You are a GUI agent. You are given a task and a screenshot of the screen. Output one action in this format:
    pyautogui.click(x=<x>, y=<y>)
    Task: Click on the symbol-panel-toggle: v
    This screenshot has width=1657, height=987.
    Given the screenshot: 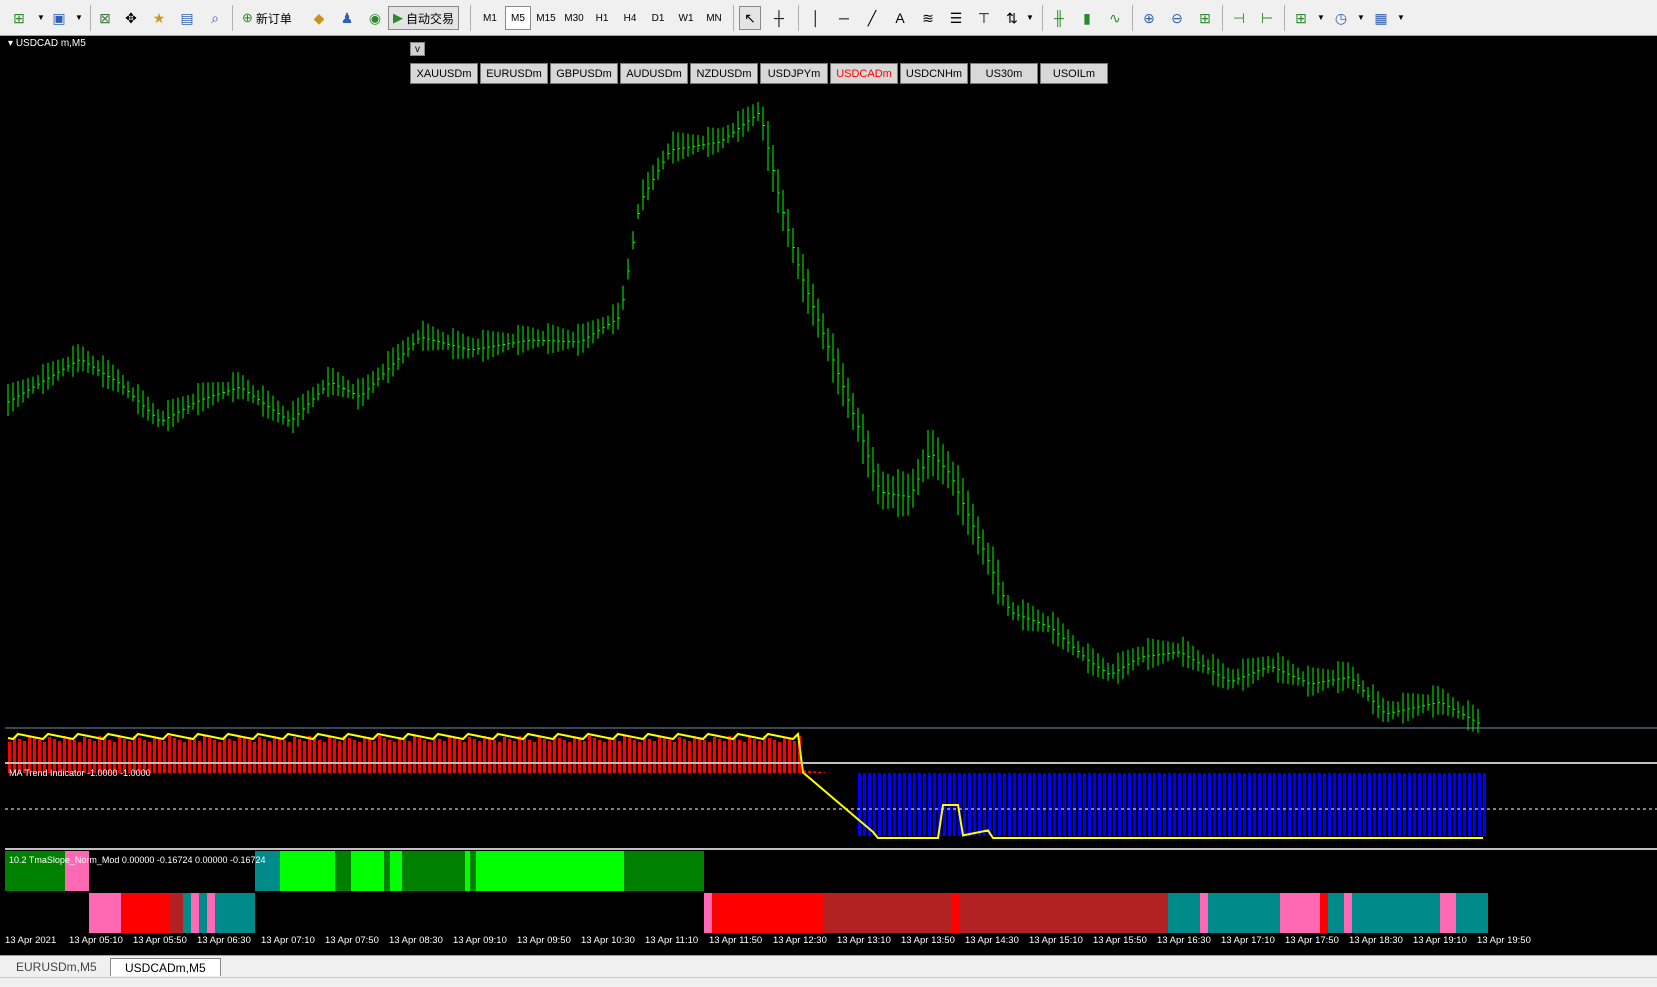 What is the action you would take?
    pyautogui.click(x=417, y=49)
    